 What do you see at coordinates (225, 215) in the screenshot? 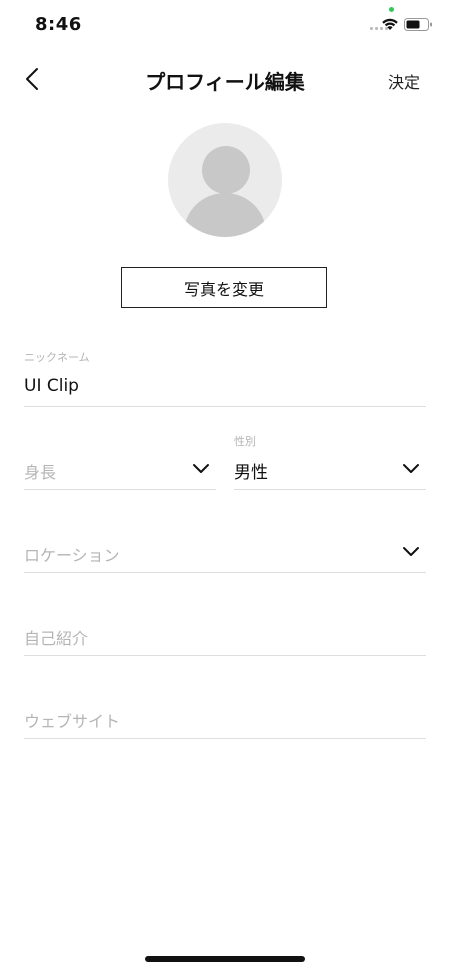
I see `avatar-body-shape` at bounding box center [225, 215].